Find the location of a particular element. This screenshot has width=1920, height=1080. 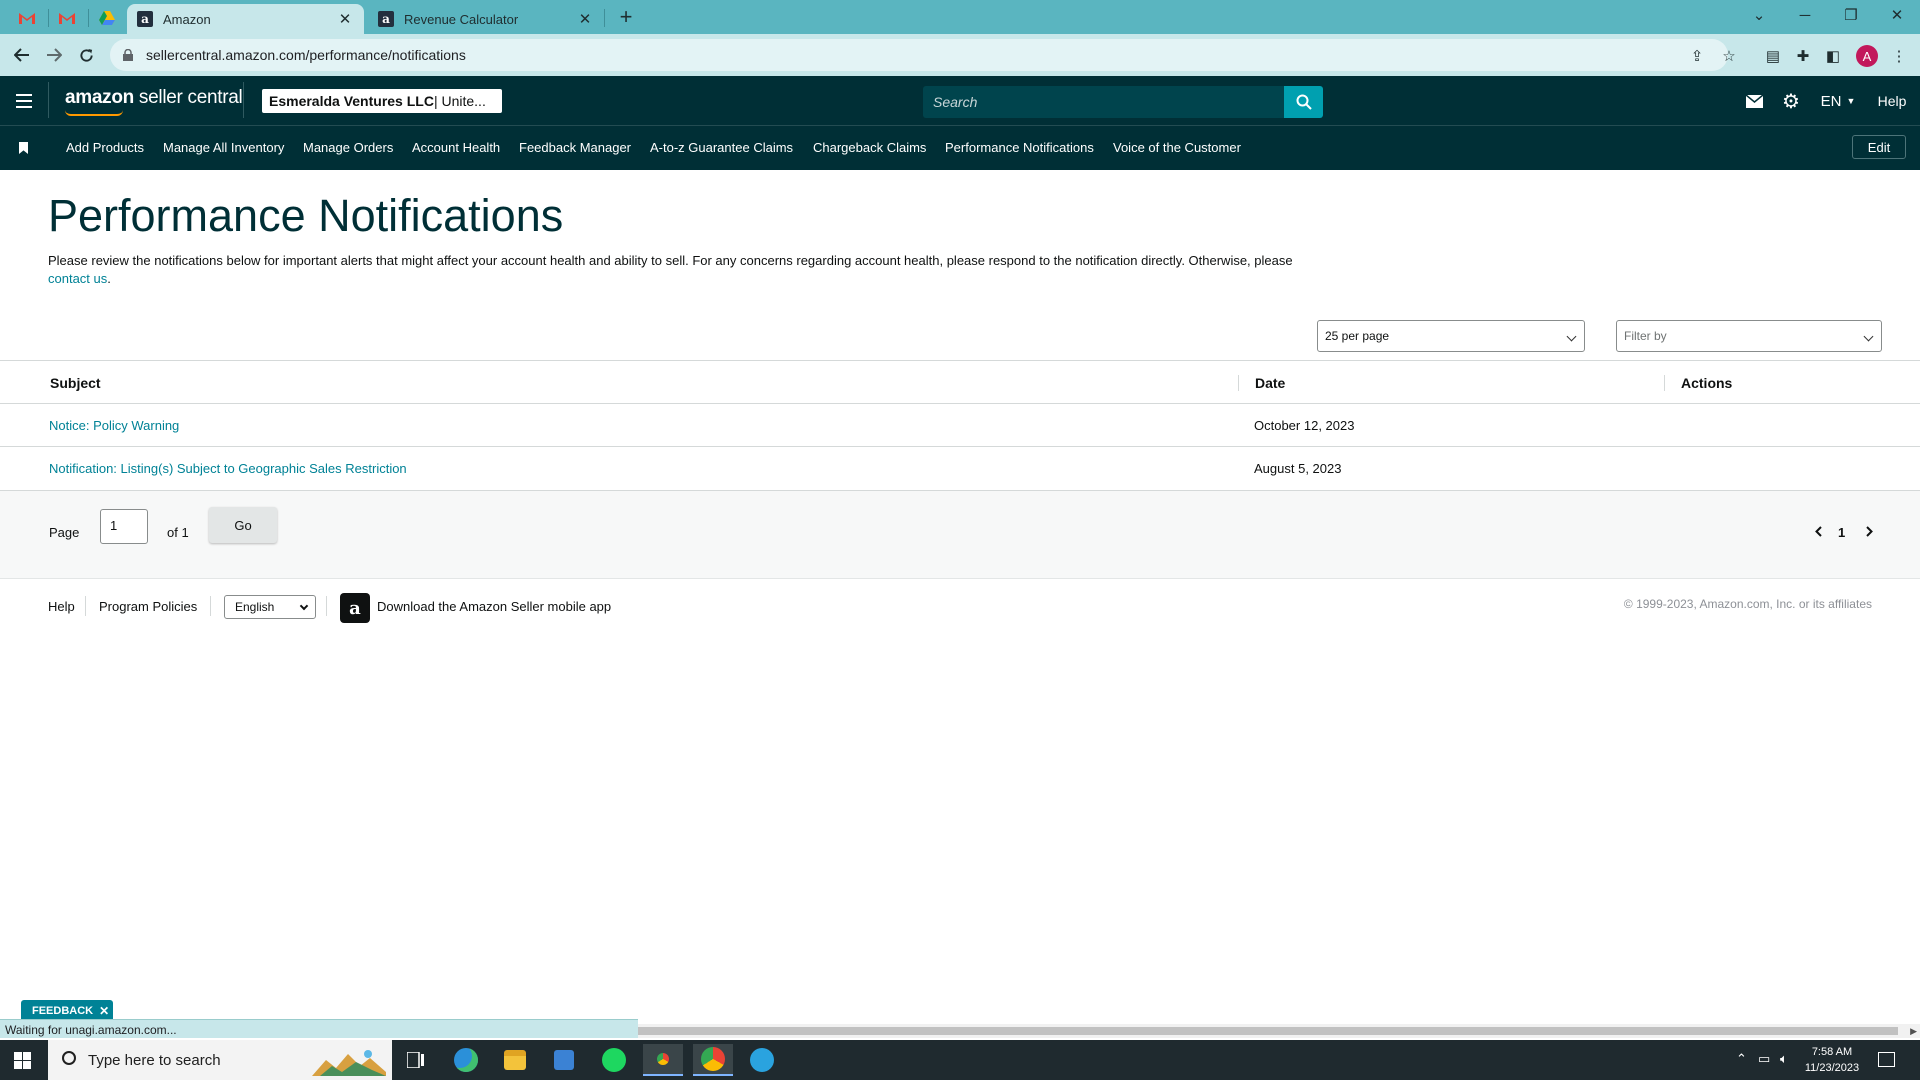

download-app-link: Download the Amazon Seller mobile app is located at coordinates (494, 606).